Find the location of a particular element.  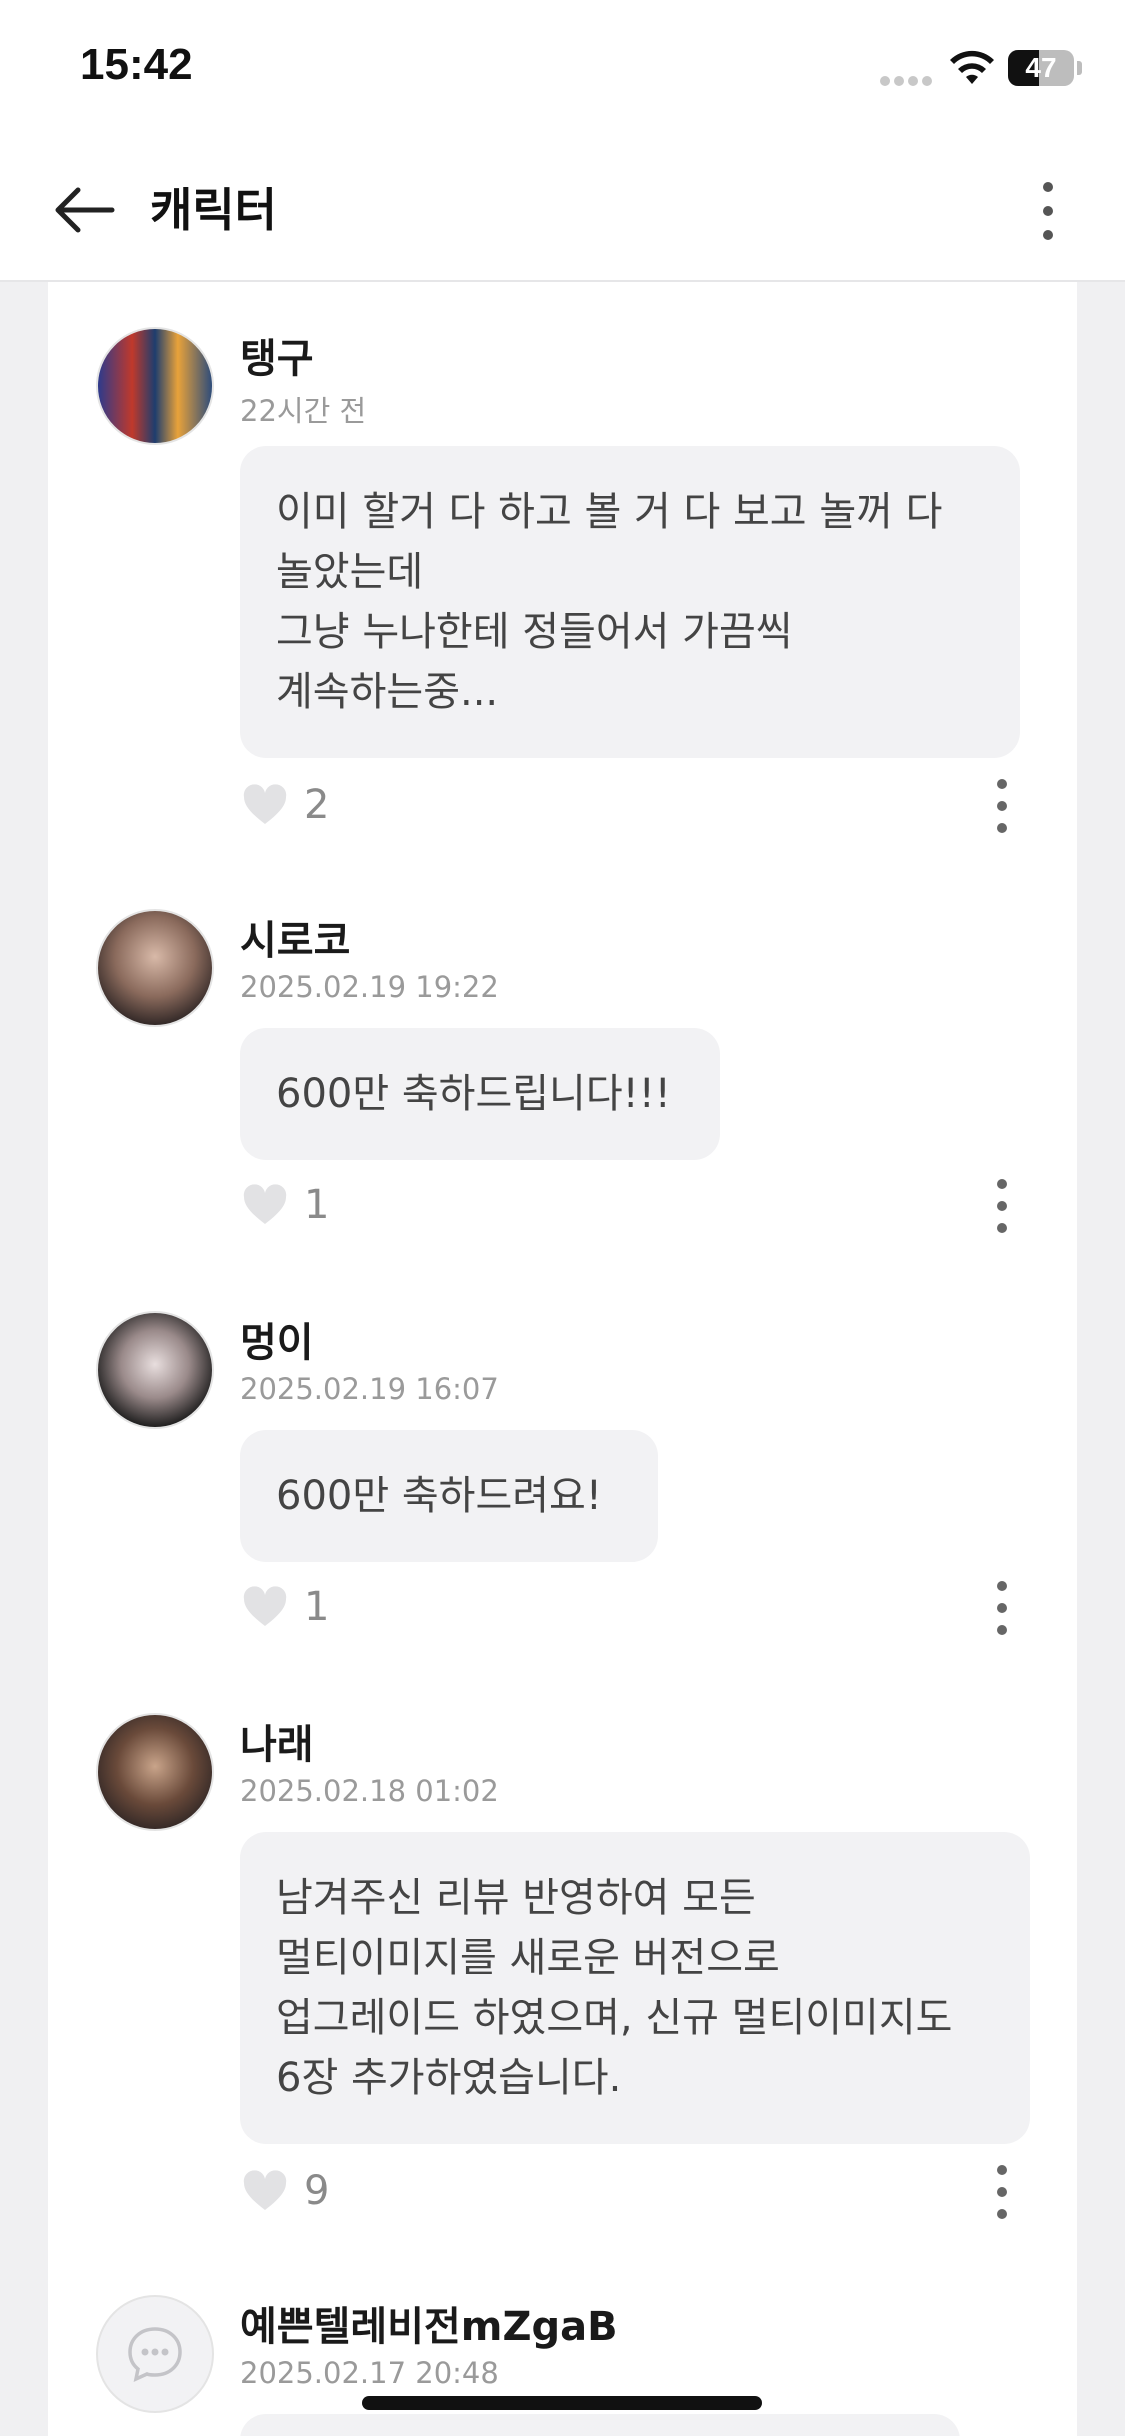

battery-icon: 47 is located at coordinates (1041, 68).